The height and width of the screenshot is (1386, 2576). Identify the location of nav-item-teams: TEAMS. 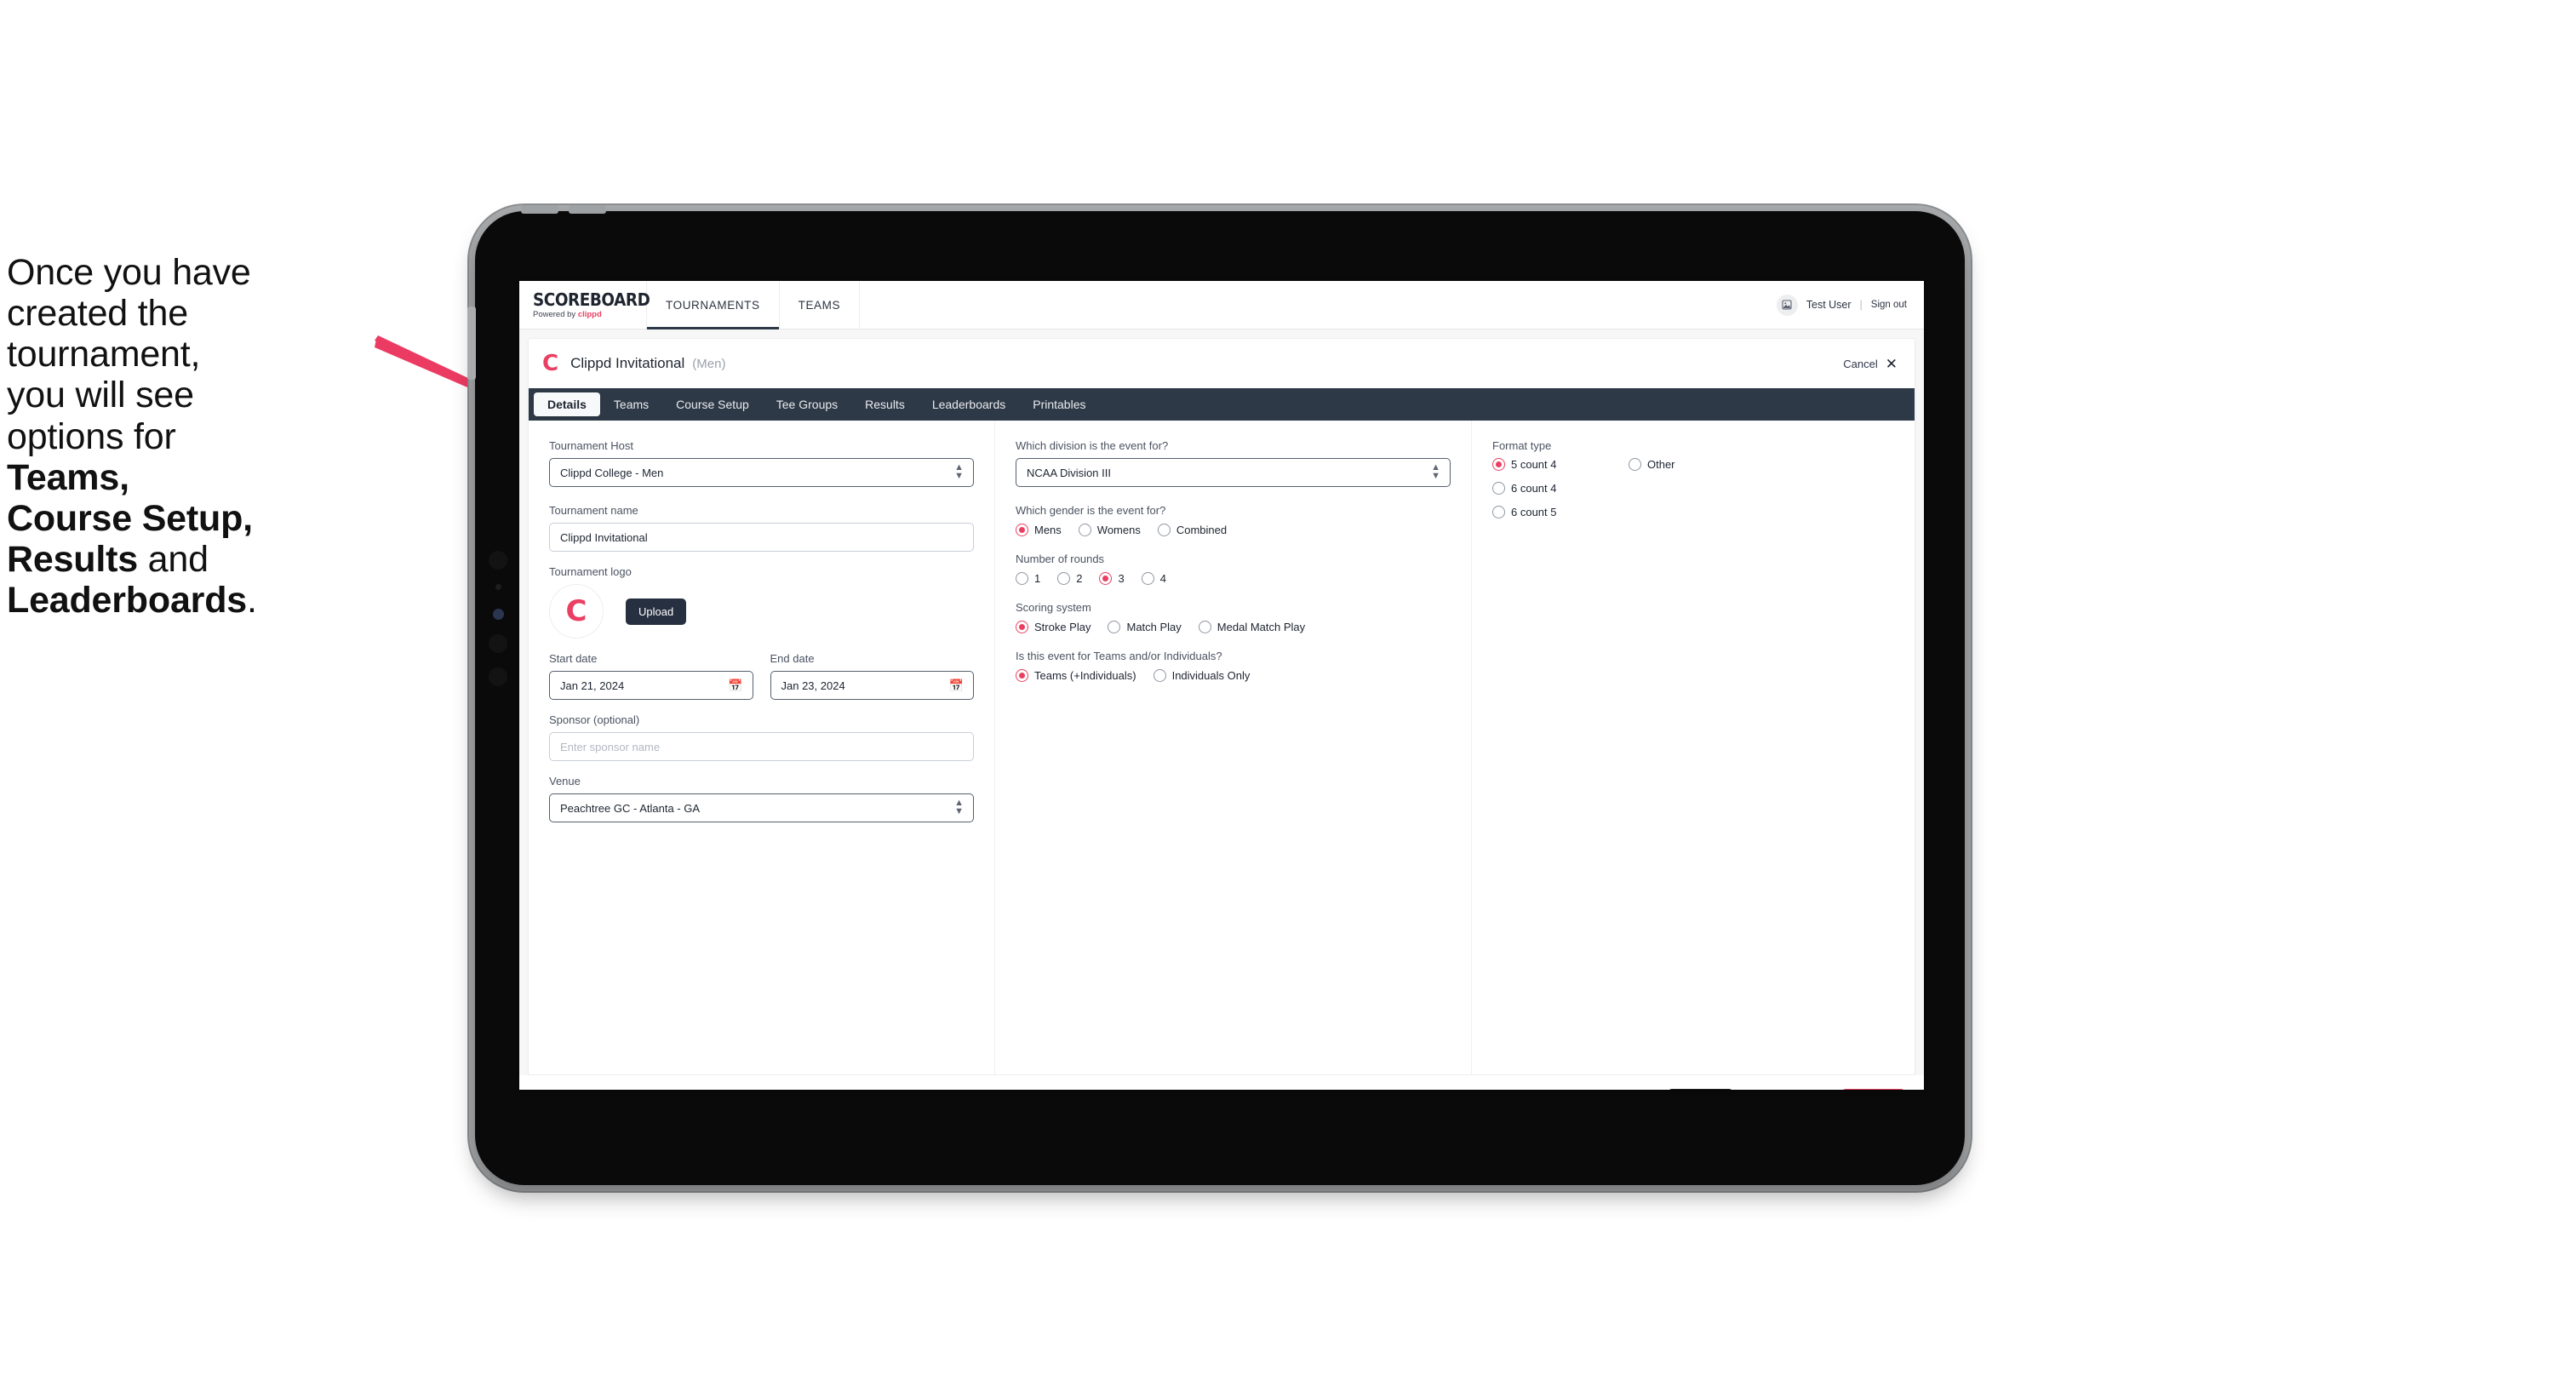
(820, 305).